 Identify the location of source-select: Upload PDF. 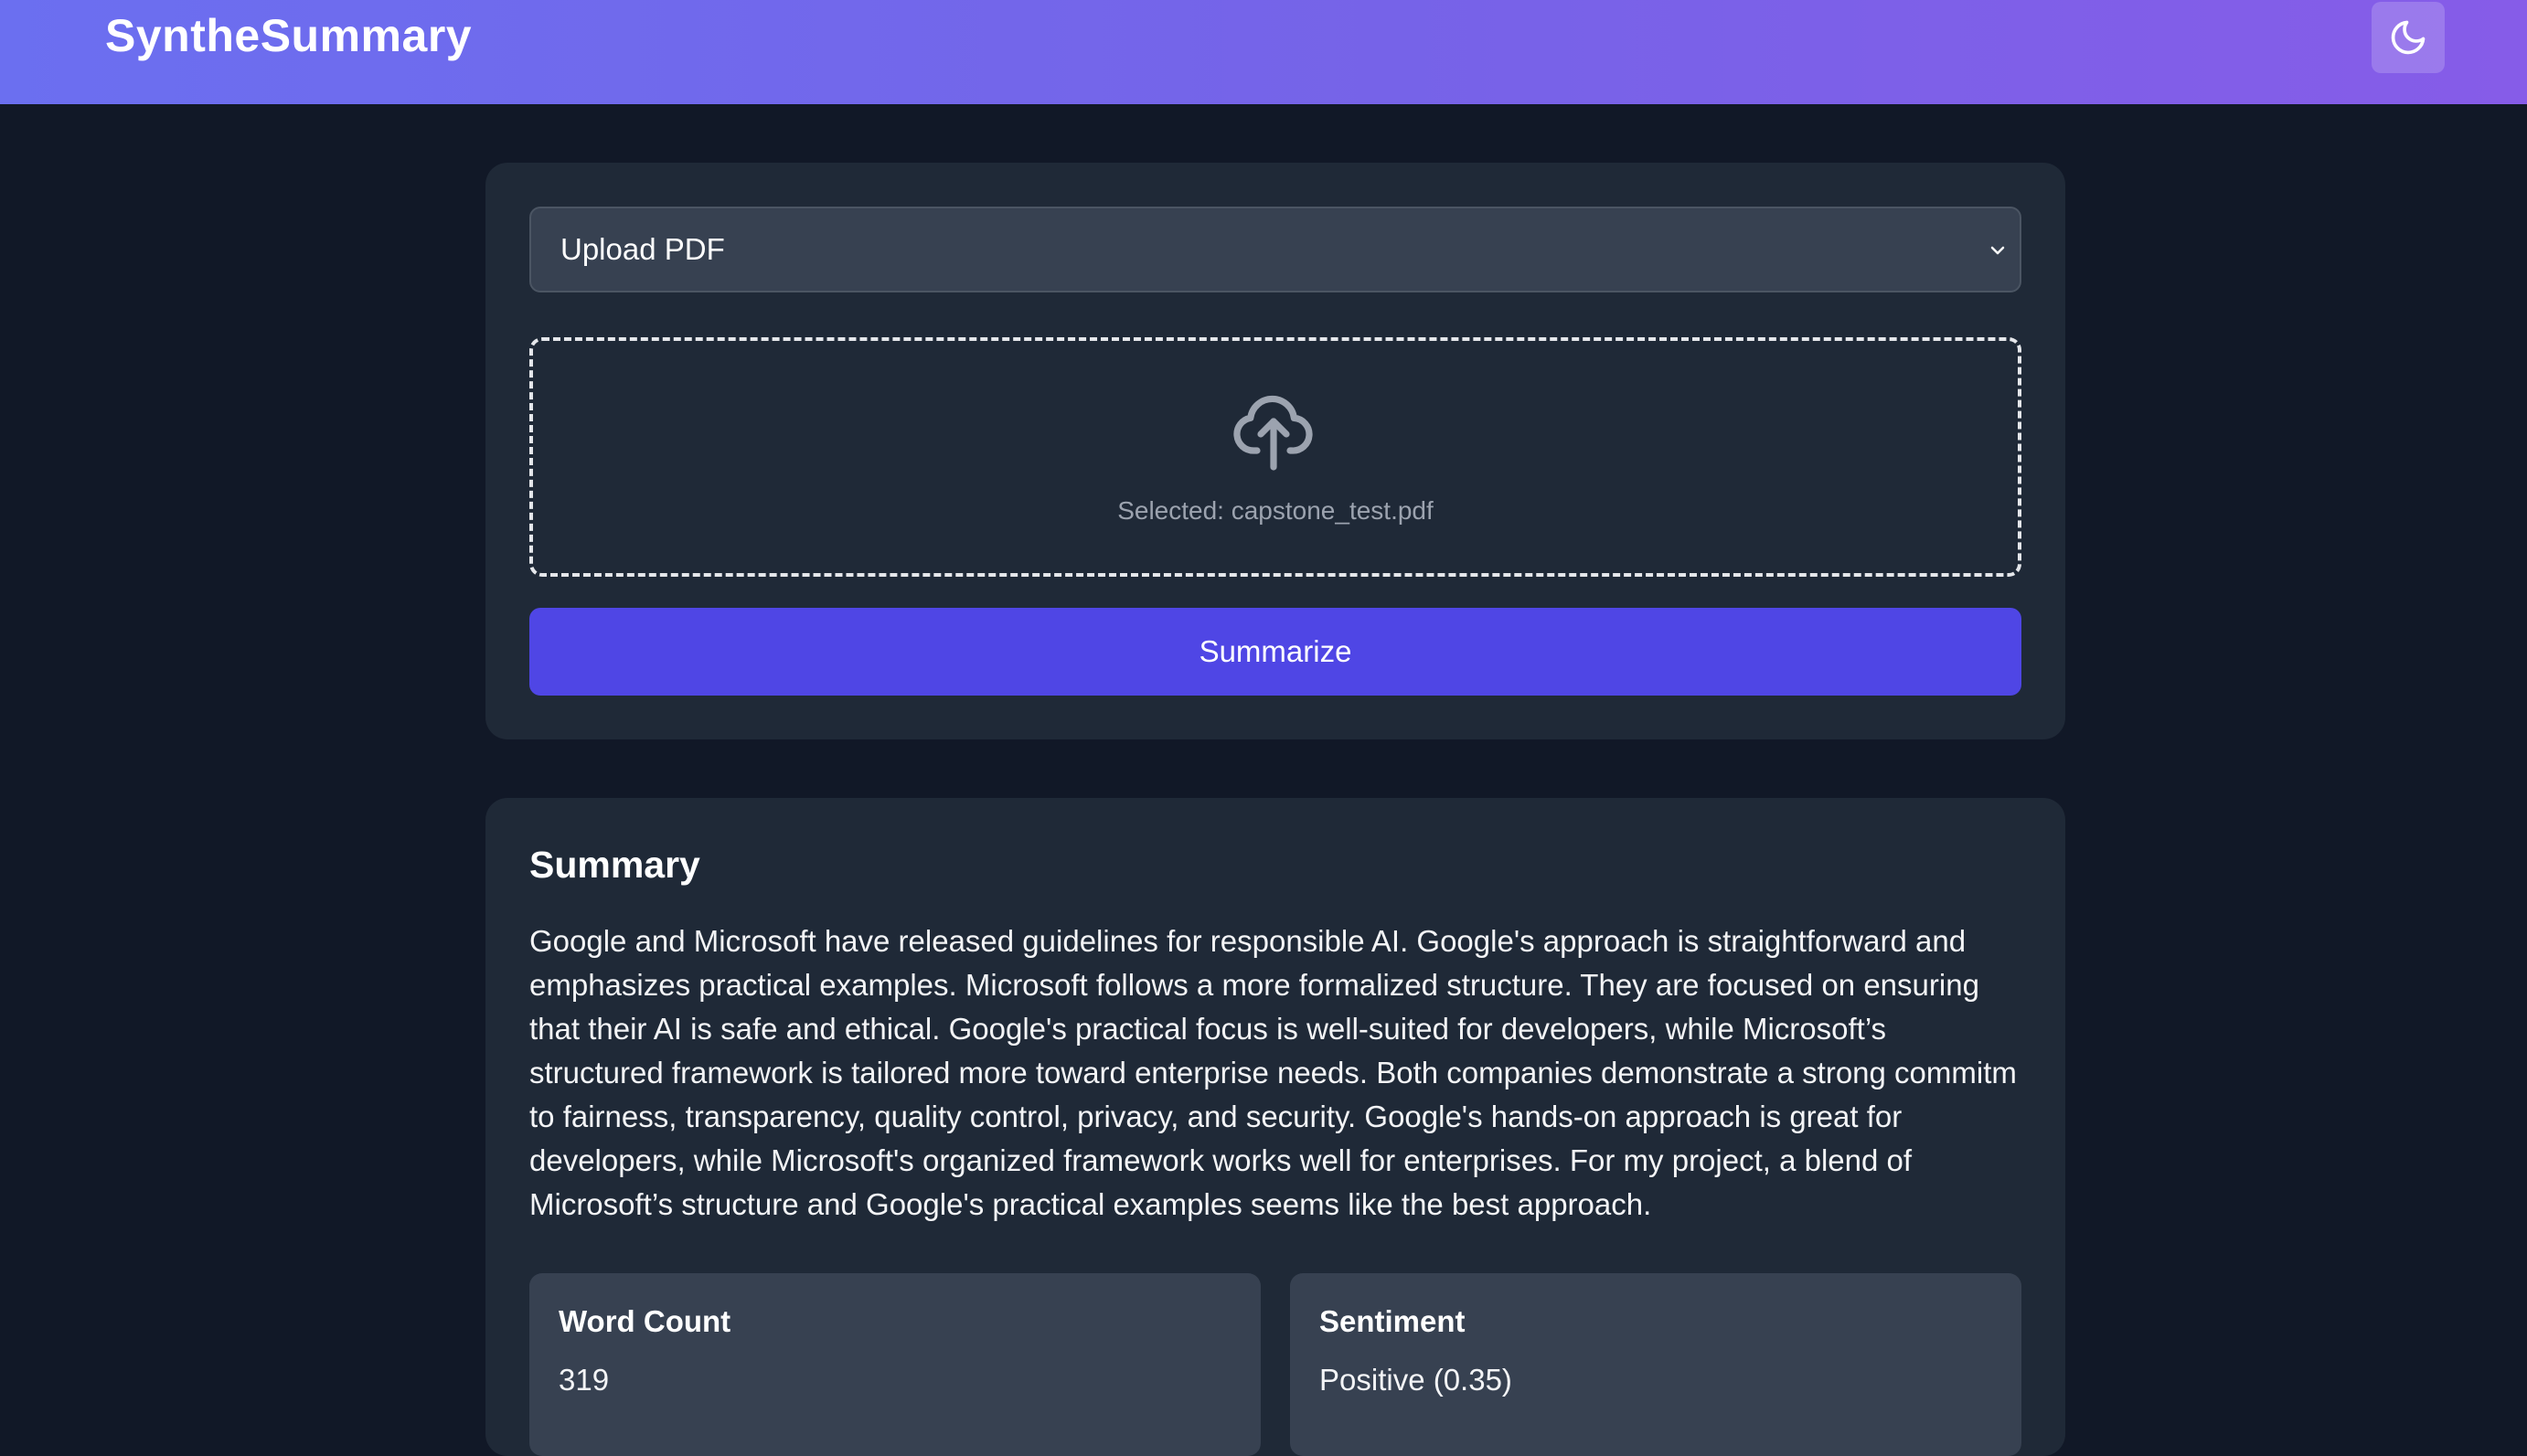
(1275, 249).